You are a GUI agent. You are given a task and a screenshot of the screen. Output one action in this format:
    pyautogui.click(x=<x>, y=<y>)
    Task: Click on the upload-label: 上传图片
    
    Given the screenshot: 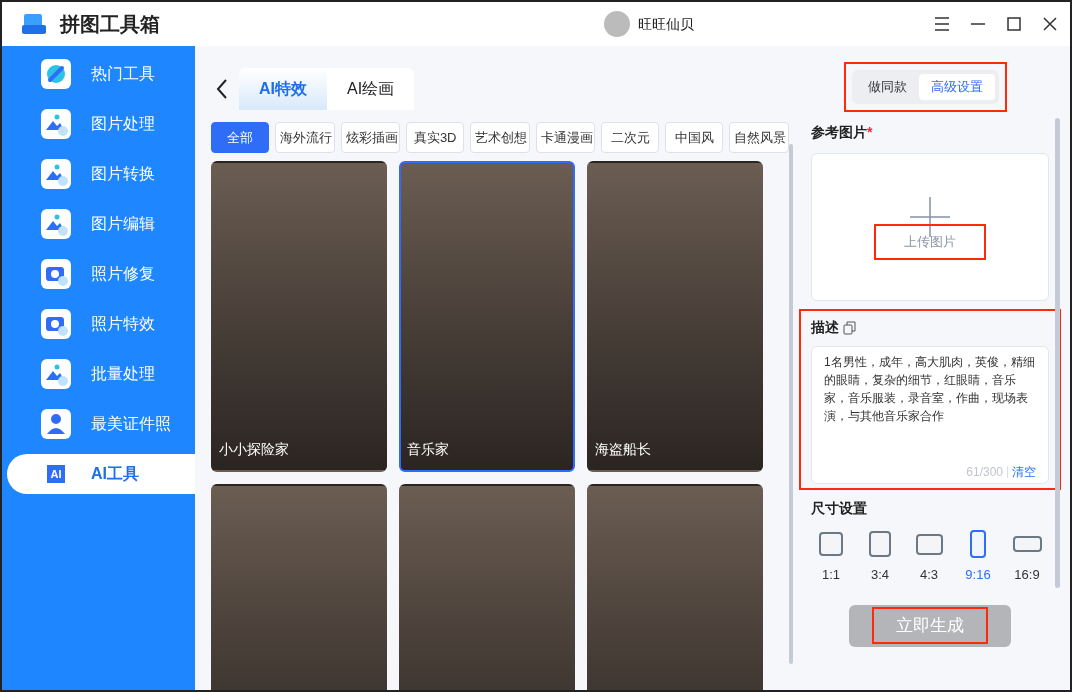 What is the action you would take?
    pyautogui.click(x=930, y=242)
    